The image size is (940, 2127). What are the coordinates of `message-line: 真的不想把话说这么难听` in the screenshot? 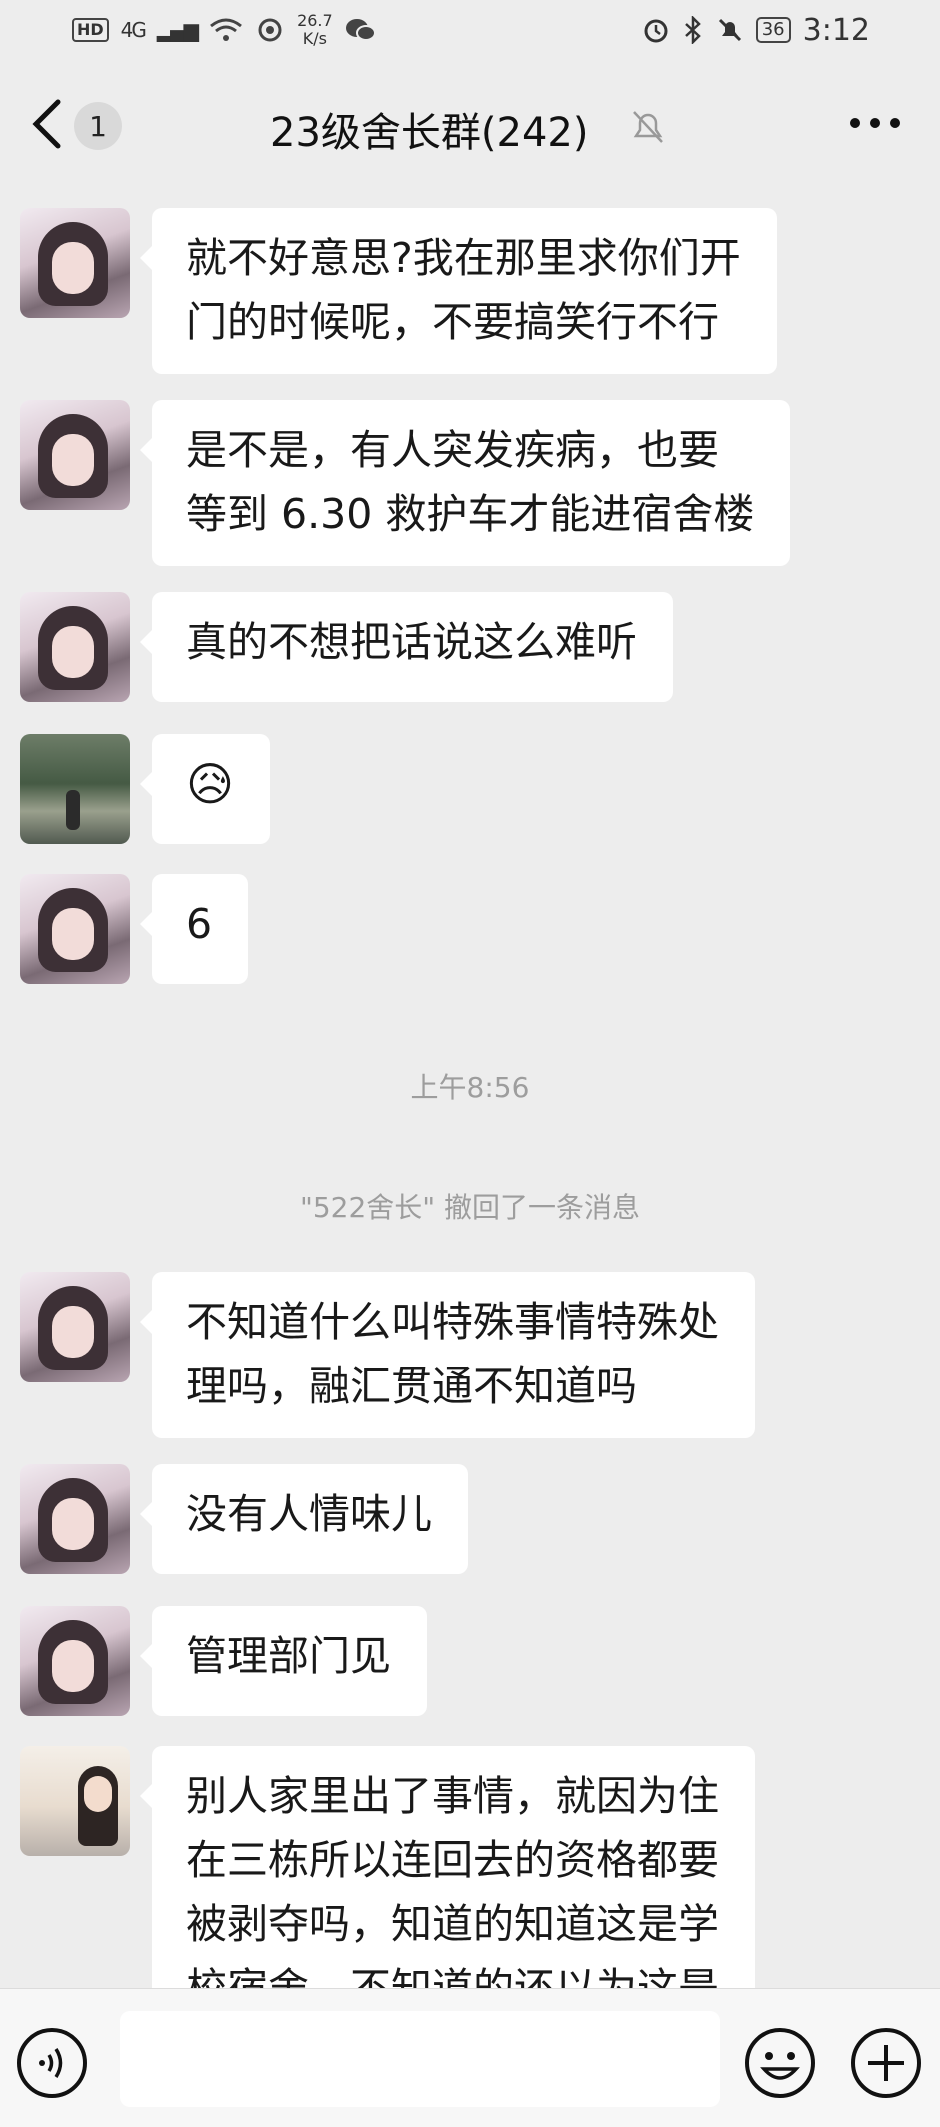 It's located at (411, 642).